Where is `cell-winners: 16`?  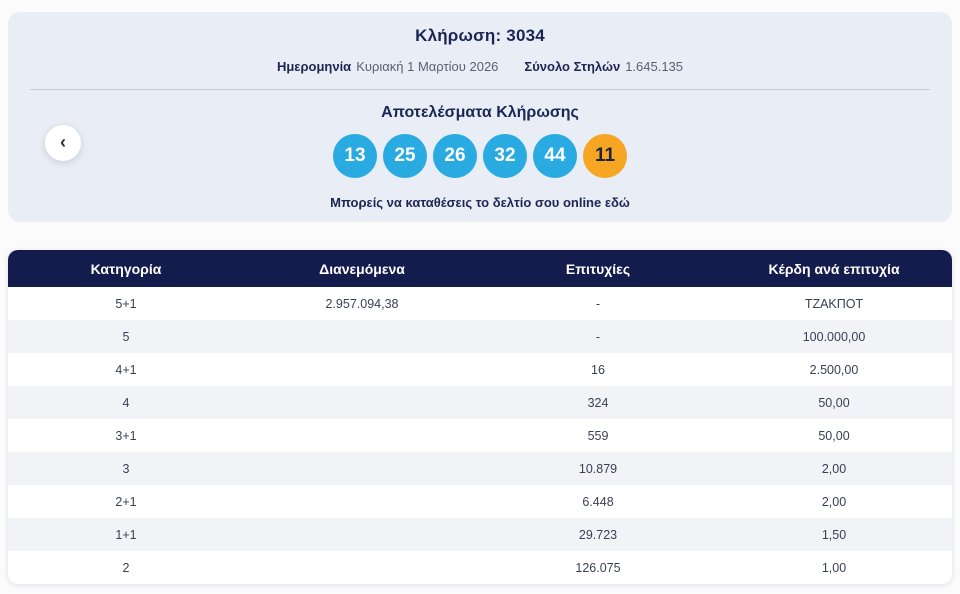 cell-winners: 16 is located at coordinates (598, 369).